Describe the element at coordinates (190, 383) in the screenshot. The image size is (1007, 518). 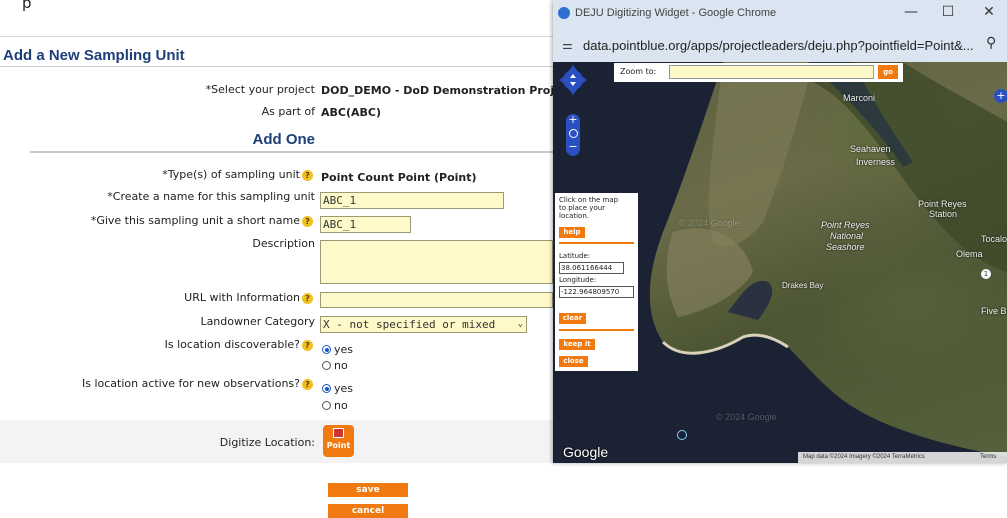
I see `active-label: Is location active for new observations?` at that location.